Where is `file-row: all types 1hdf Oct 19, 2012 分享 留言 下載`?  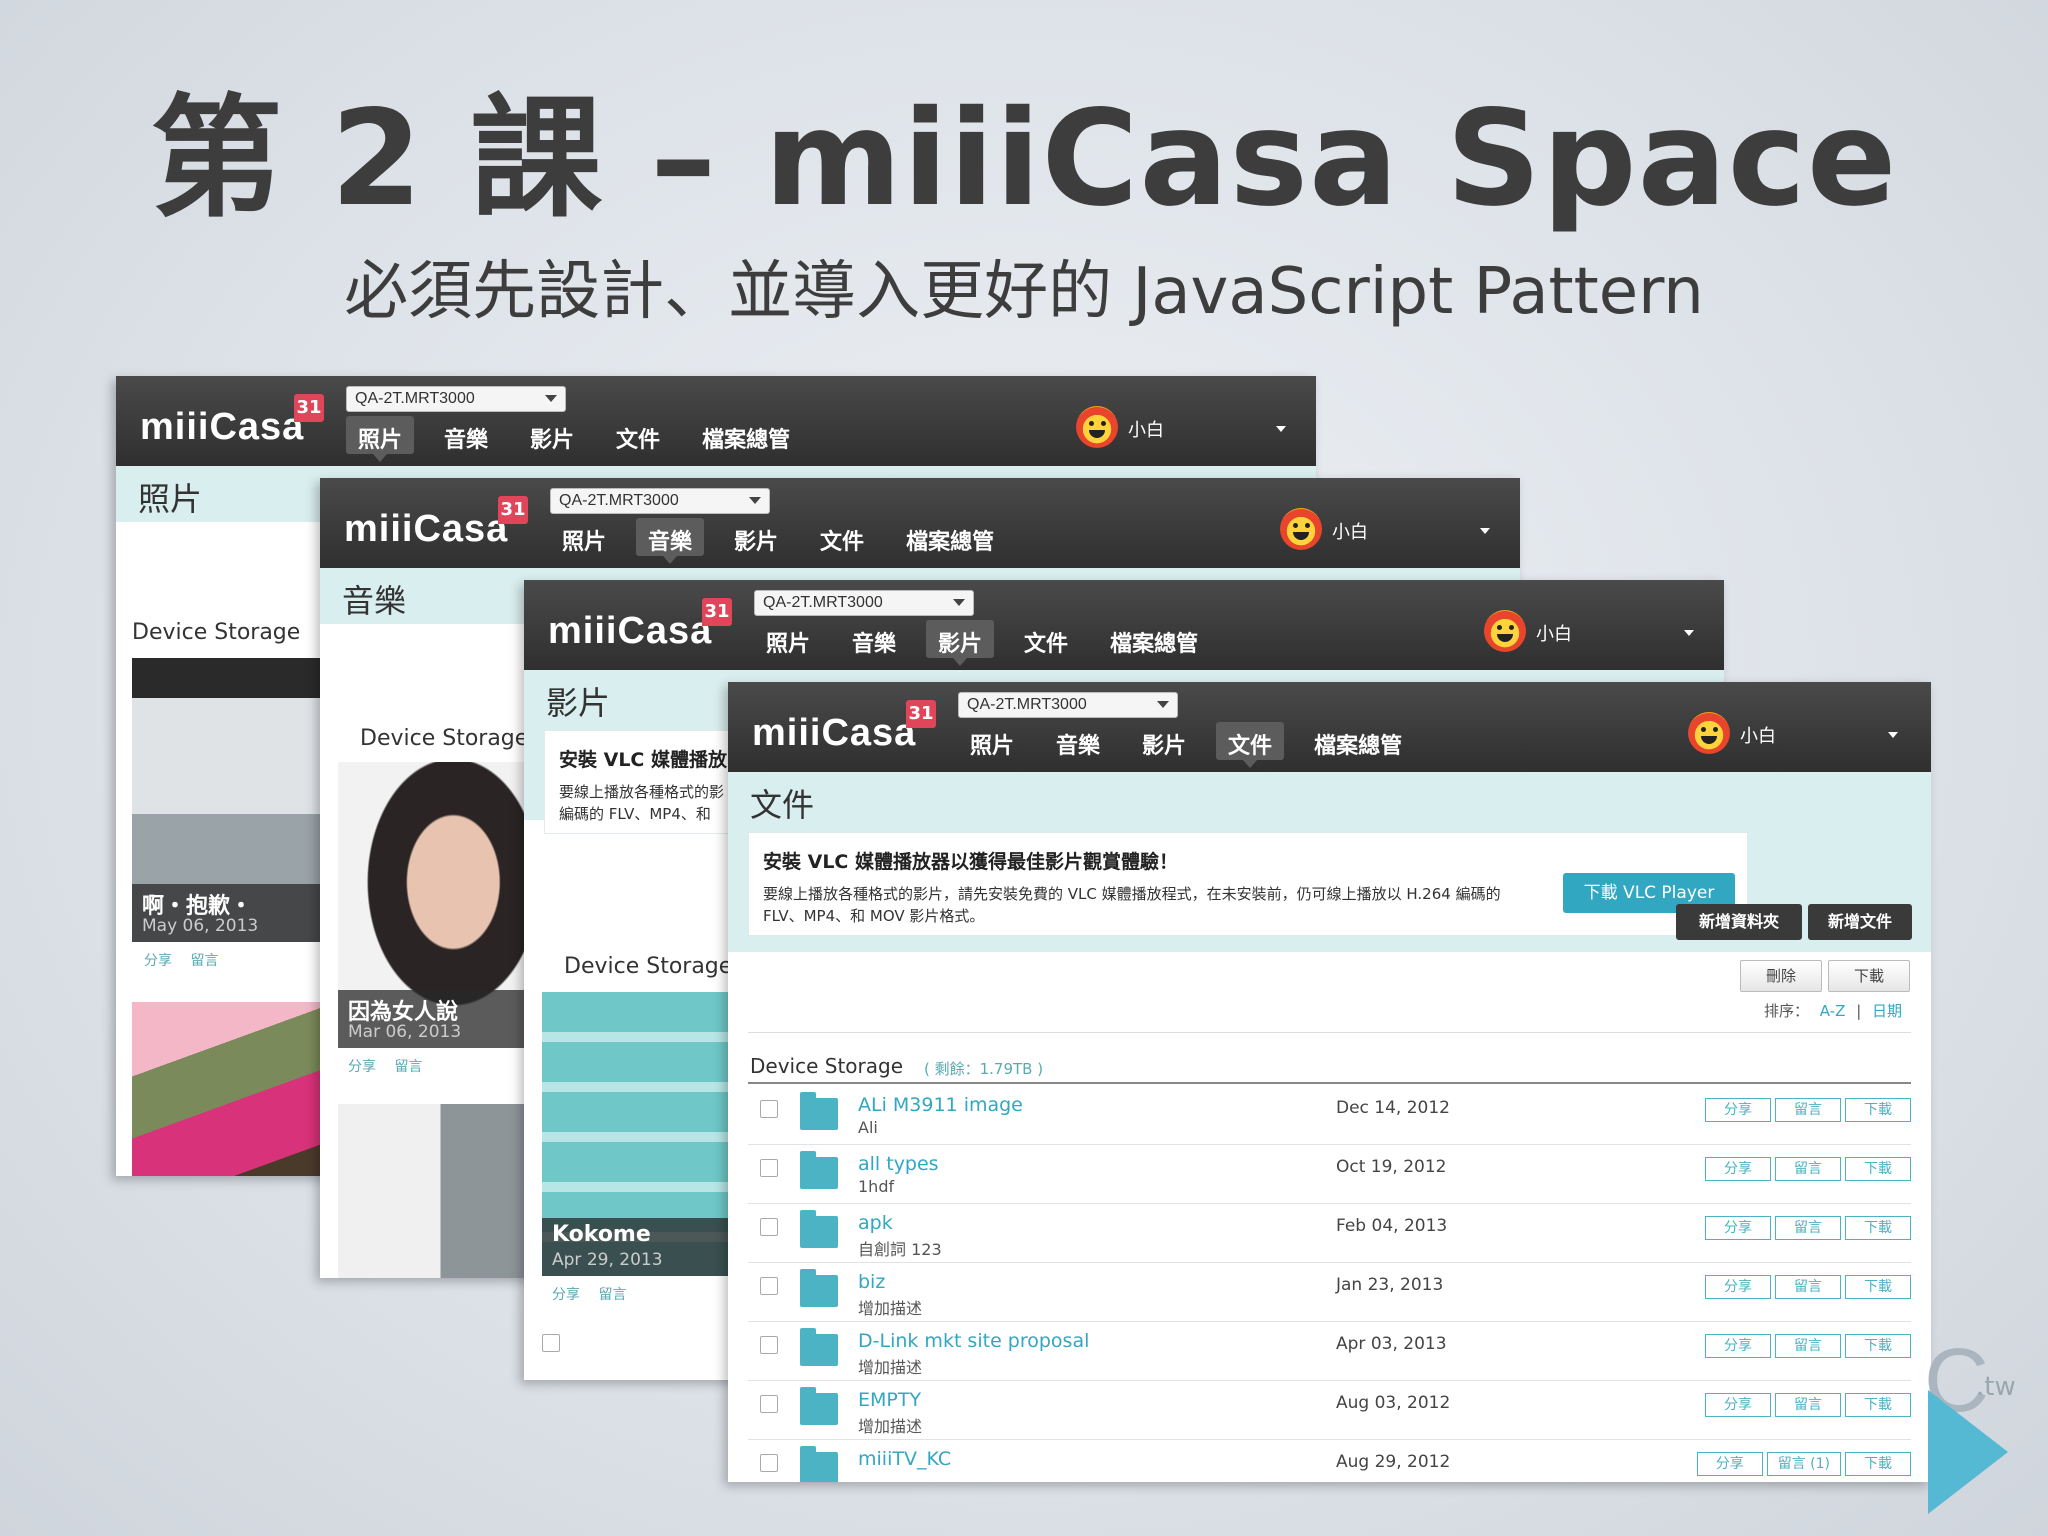 file-row: all types 1hdf Oct 19, 2012 分享 留言 下載 is located at coordinates (1329, 1174).